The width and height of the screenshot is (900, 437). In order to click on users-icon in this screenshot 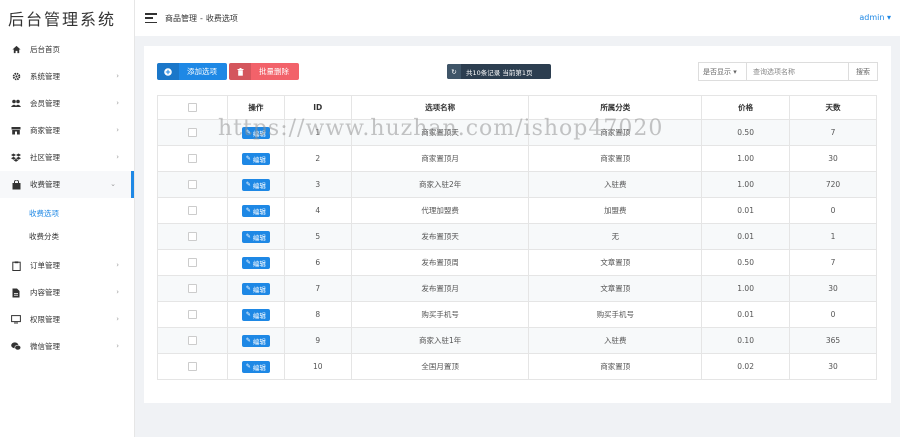, I will do `click(16, 104)`.